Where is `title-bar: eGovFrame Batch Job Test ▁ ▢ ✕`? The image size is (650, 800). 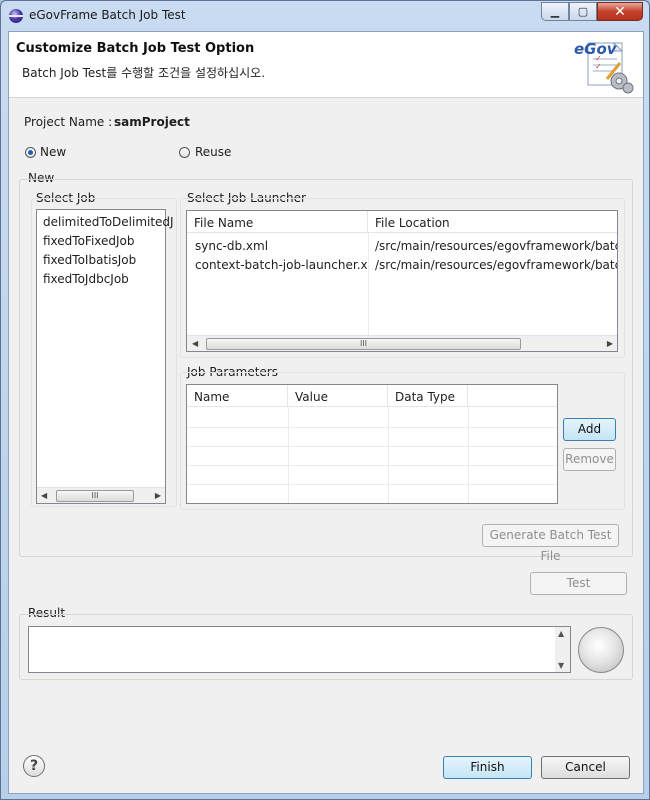
title-bar: eGovFrame Batch Job Test ▁ ▢ ✕ is located at coordinates (325, 16).